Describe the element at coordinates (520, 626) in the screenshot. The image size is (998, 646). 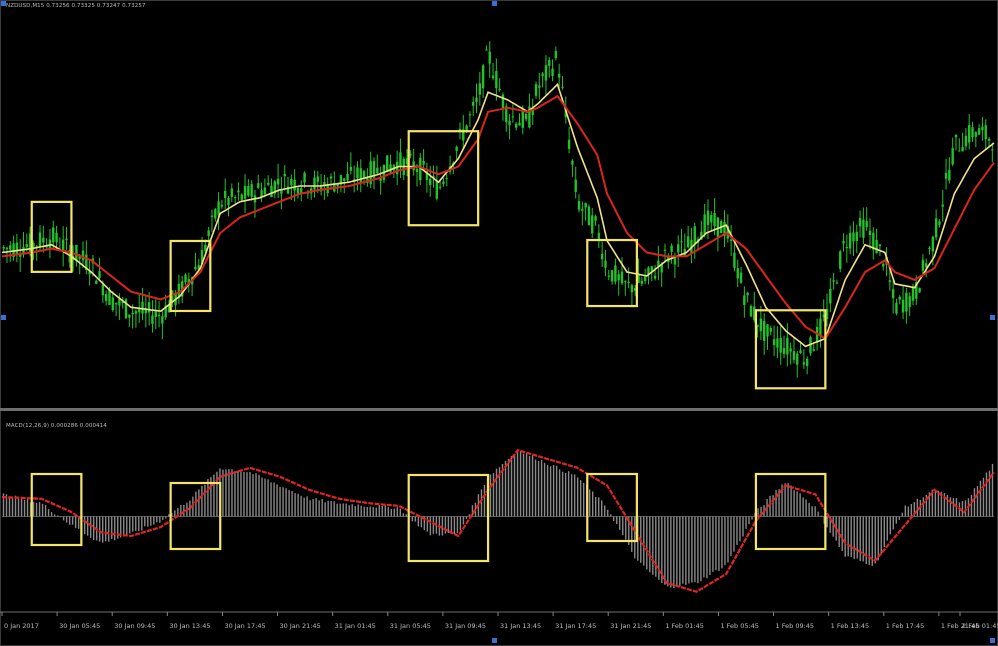
I see `time-tick-label: 31 Jan 13:45` at that location.